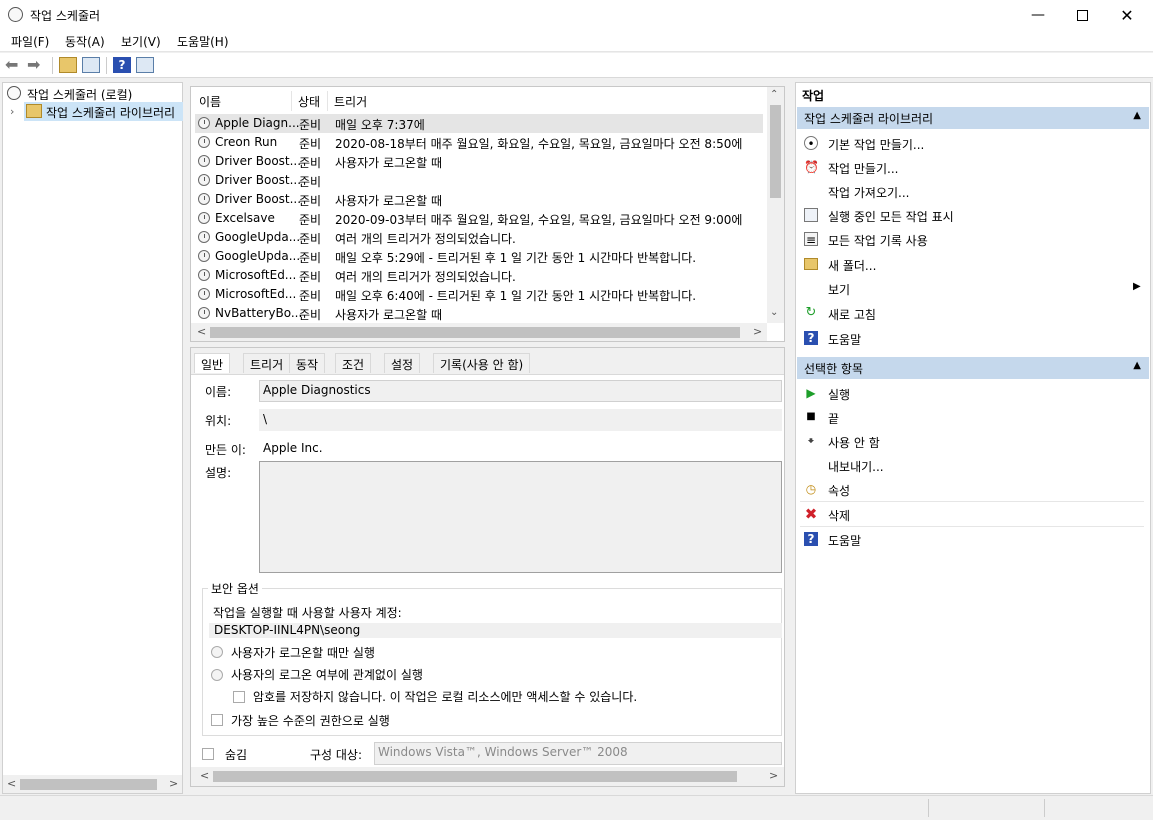 This screenshot has height=820, width=1153. I want to click on help-icon: ?, so click(122, 65).